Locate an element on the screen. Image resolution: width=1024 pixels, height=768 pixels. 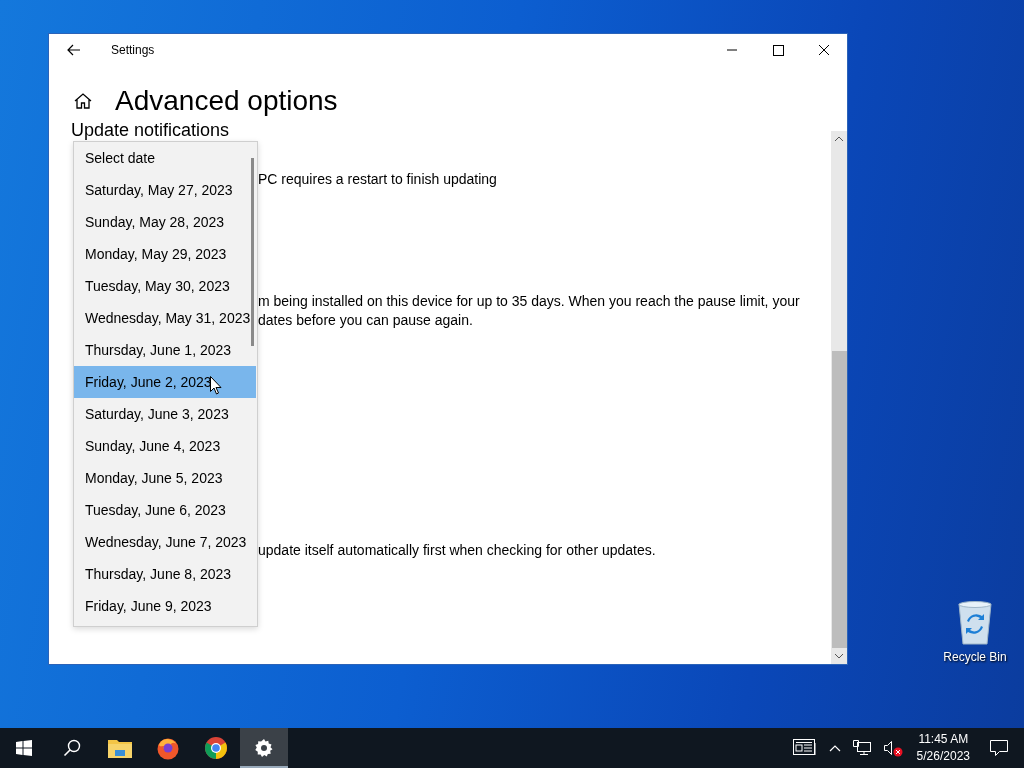
notification-icon is located at coordinates (999, 748).